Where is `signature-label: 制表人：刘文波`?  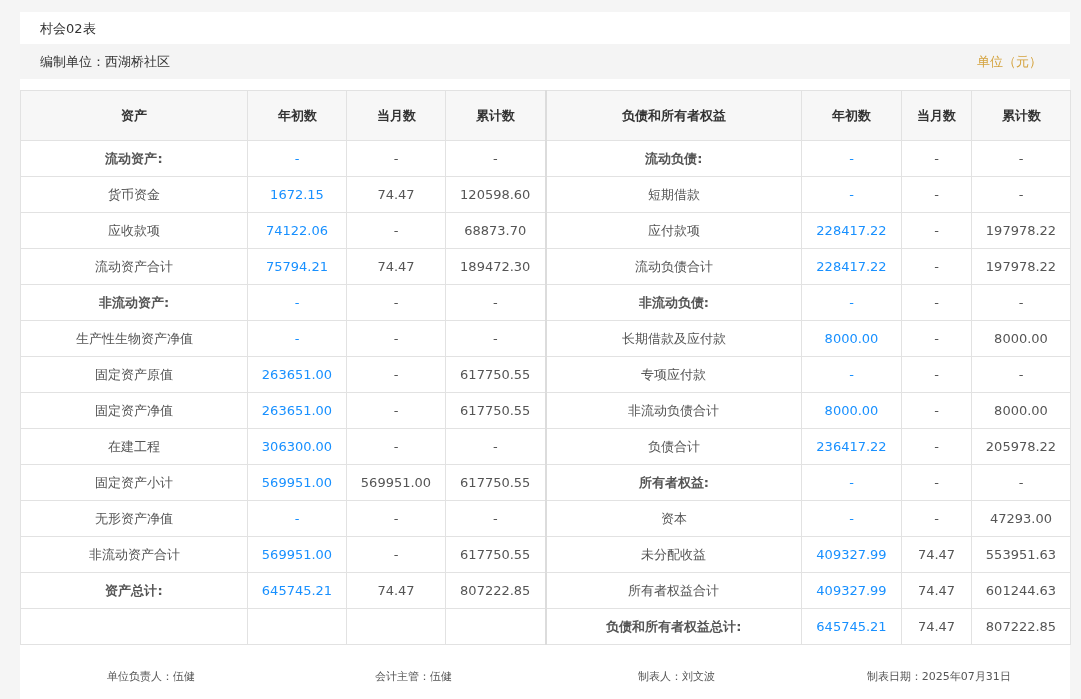 signature-label: 制表人：刘文波 is located at coordinates (676, 676).